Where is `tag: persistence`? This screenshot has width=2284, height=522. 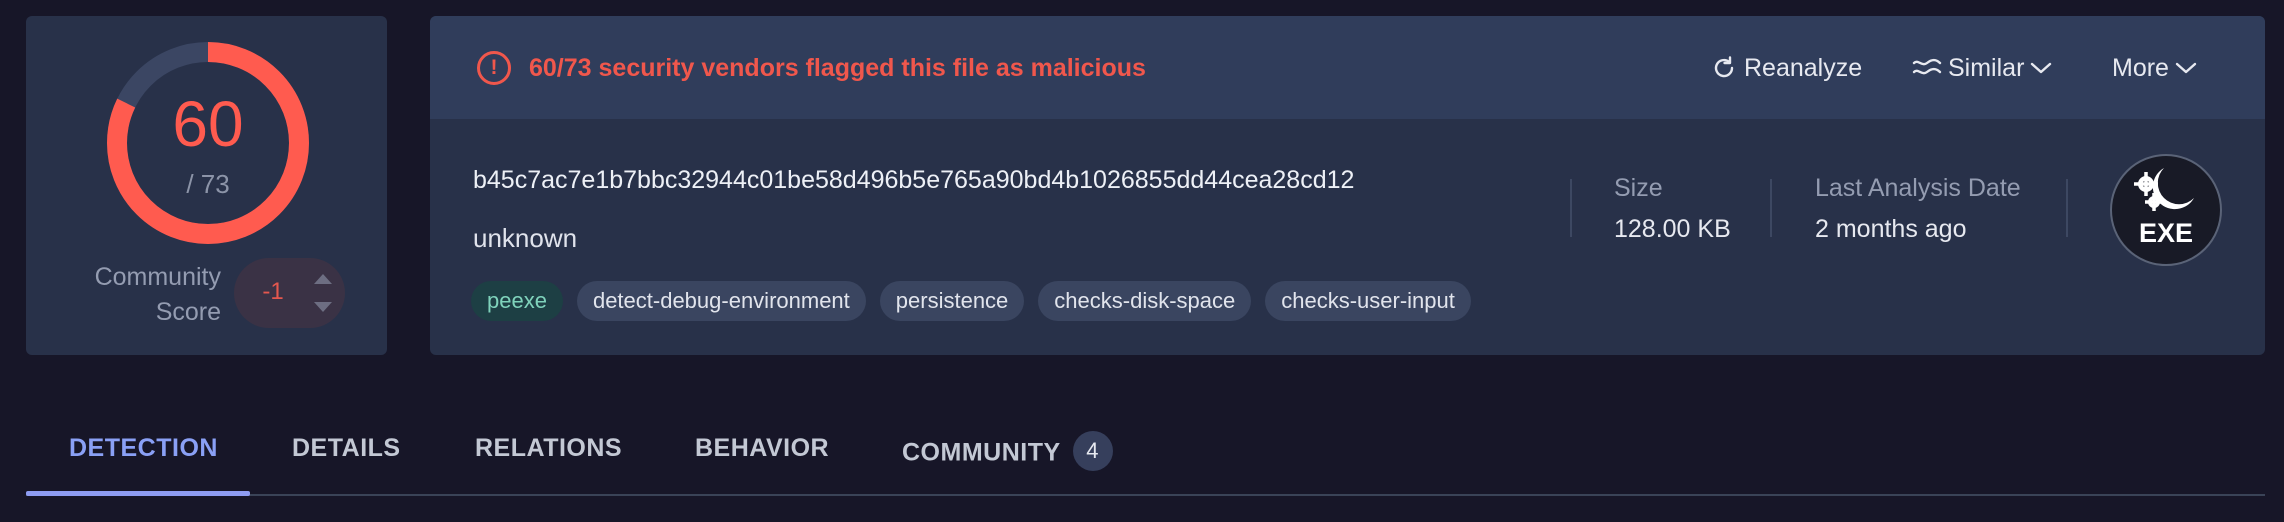
tag: persistence is located at coordinates (952, 301).